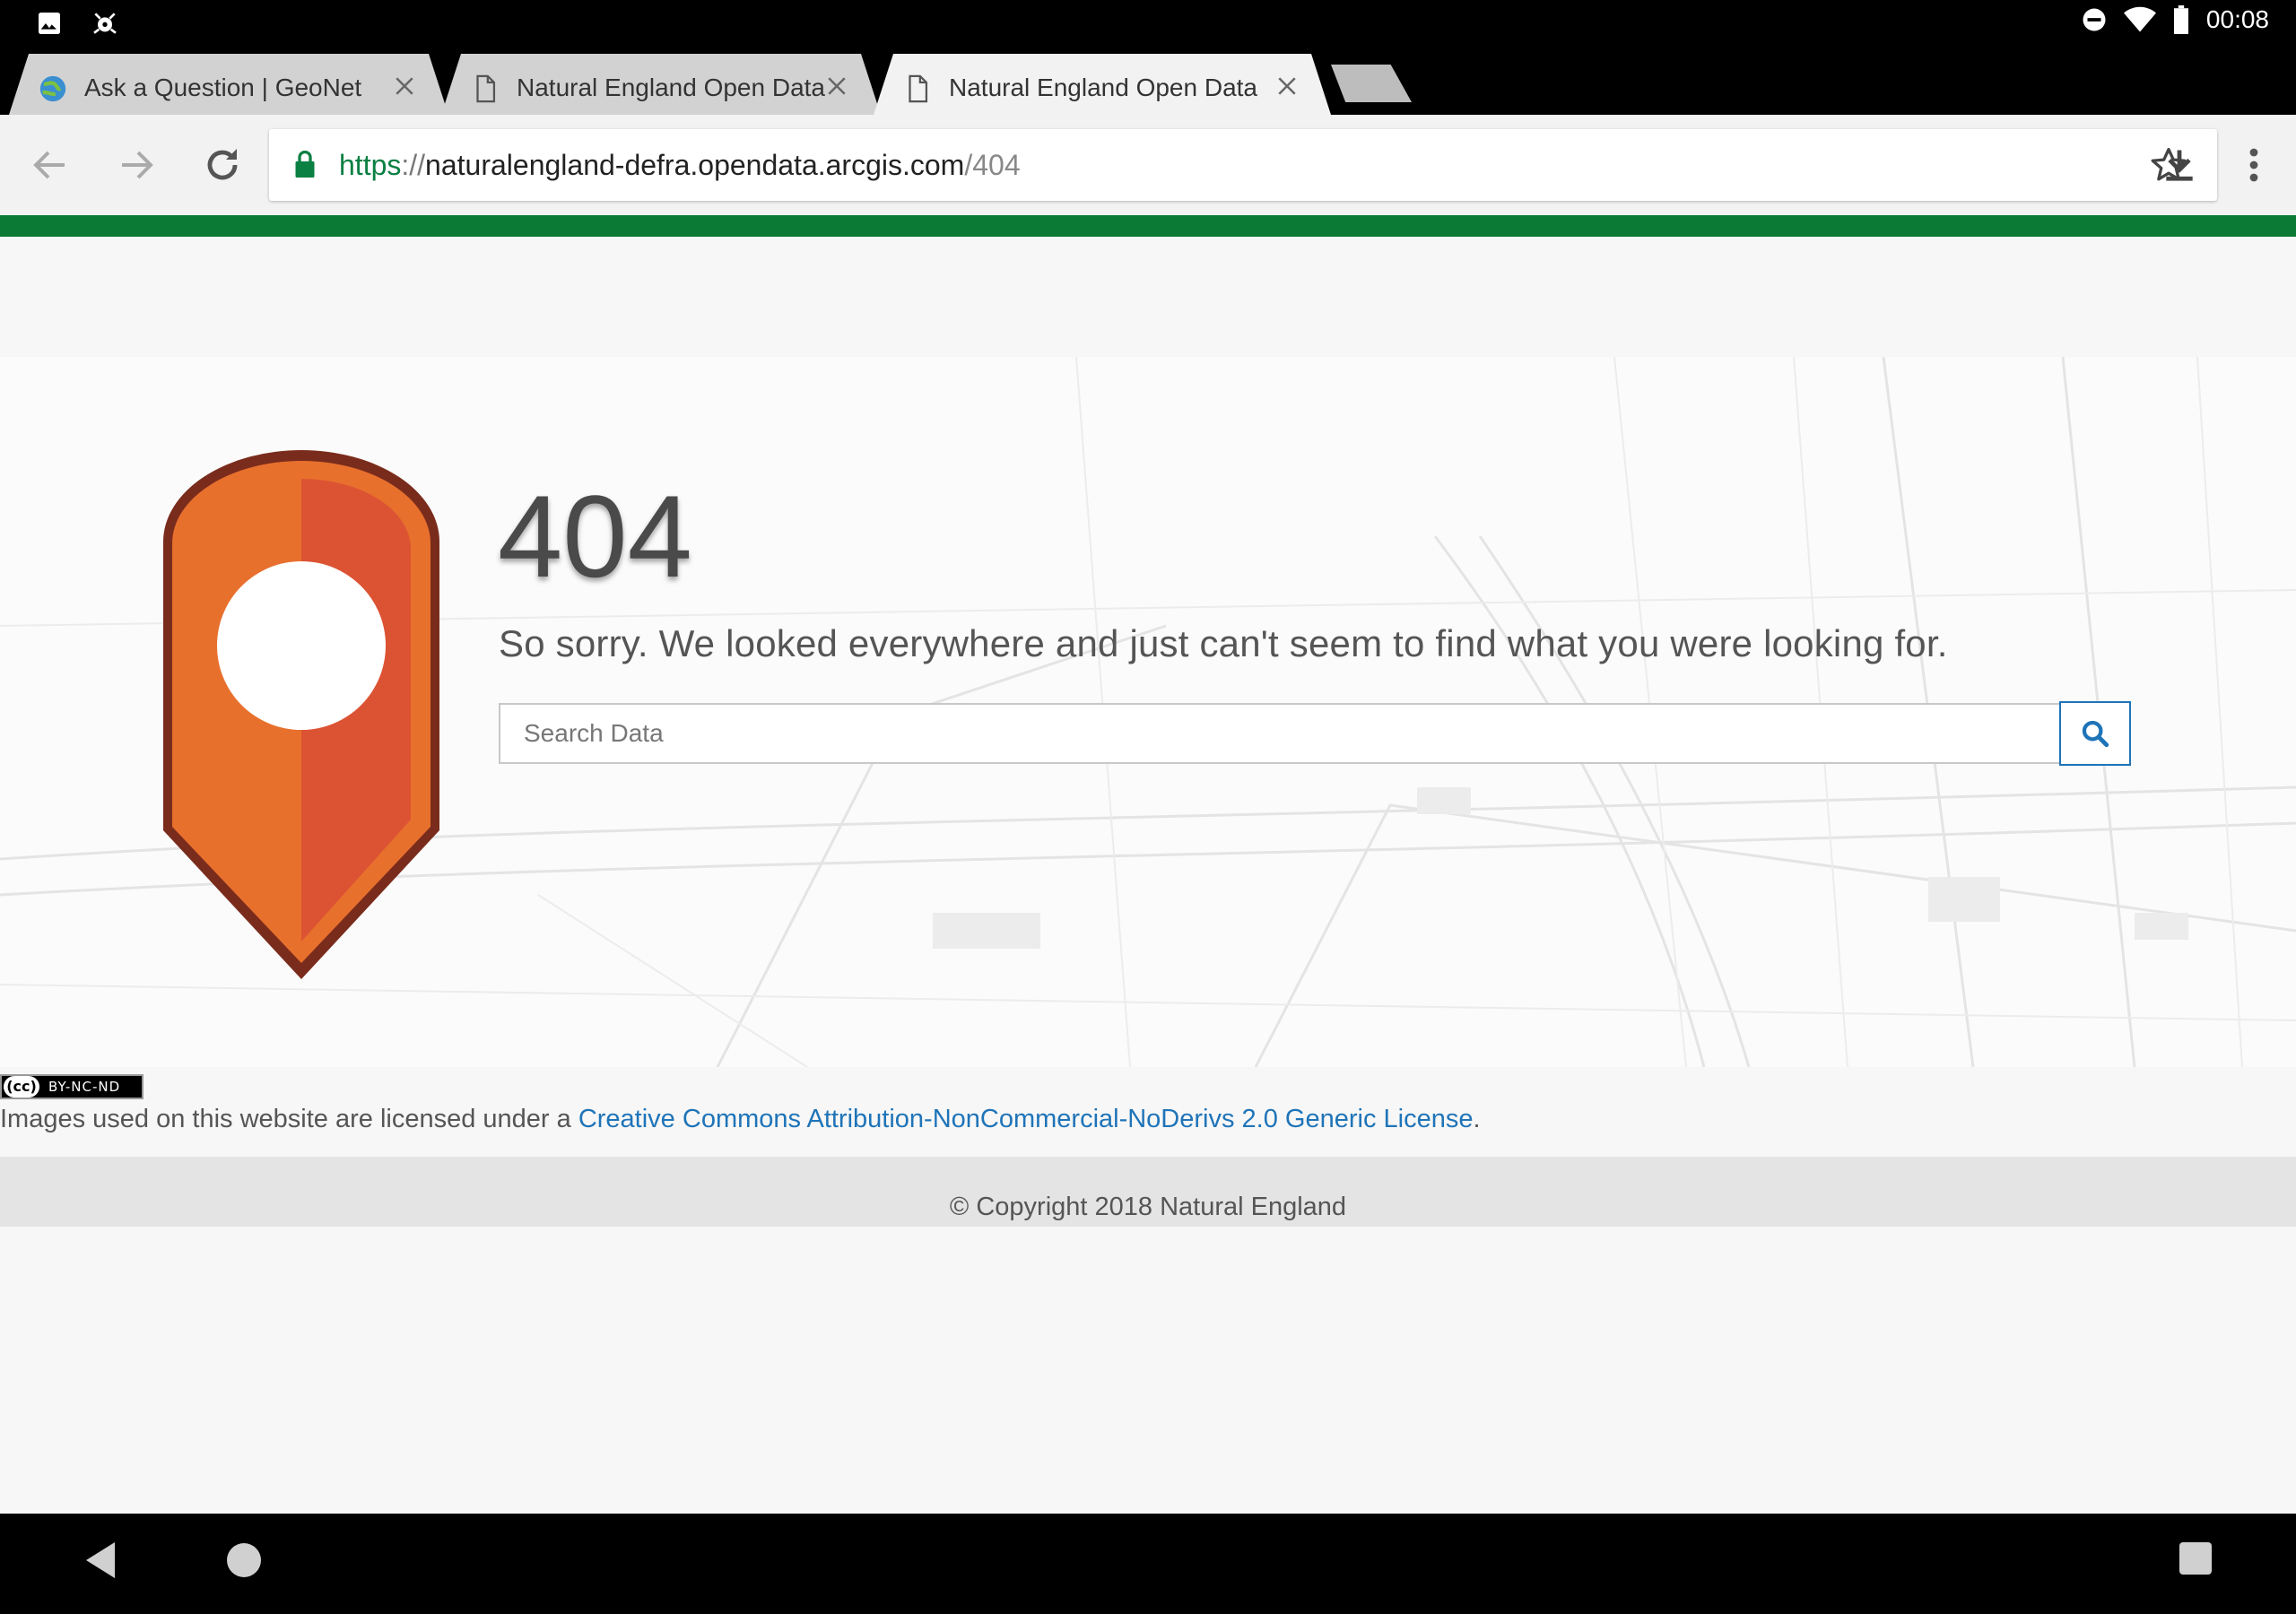 This screenshot has width=2296, height=1614. Describe the element at coordinates (595, 536) in the screenshot. I see `error-code: 404` at that location.